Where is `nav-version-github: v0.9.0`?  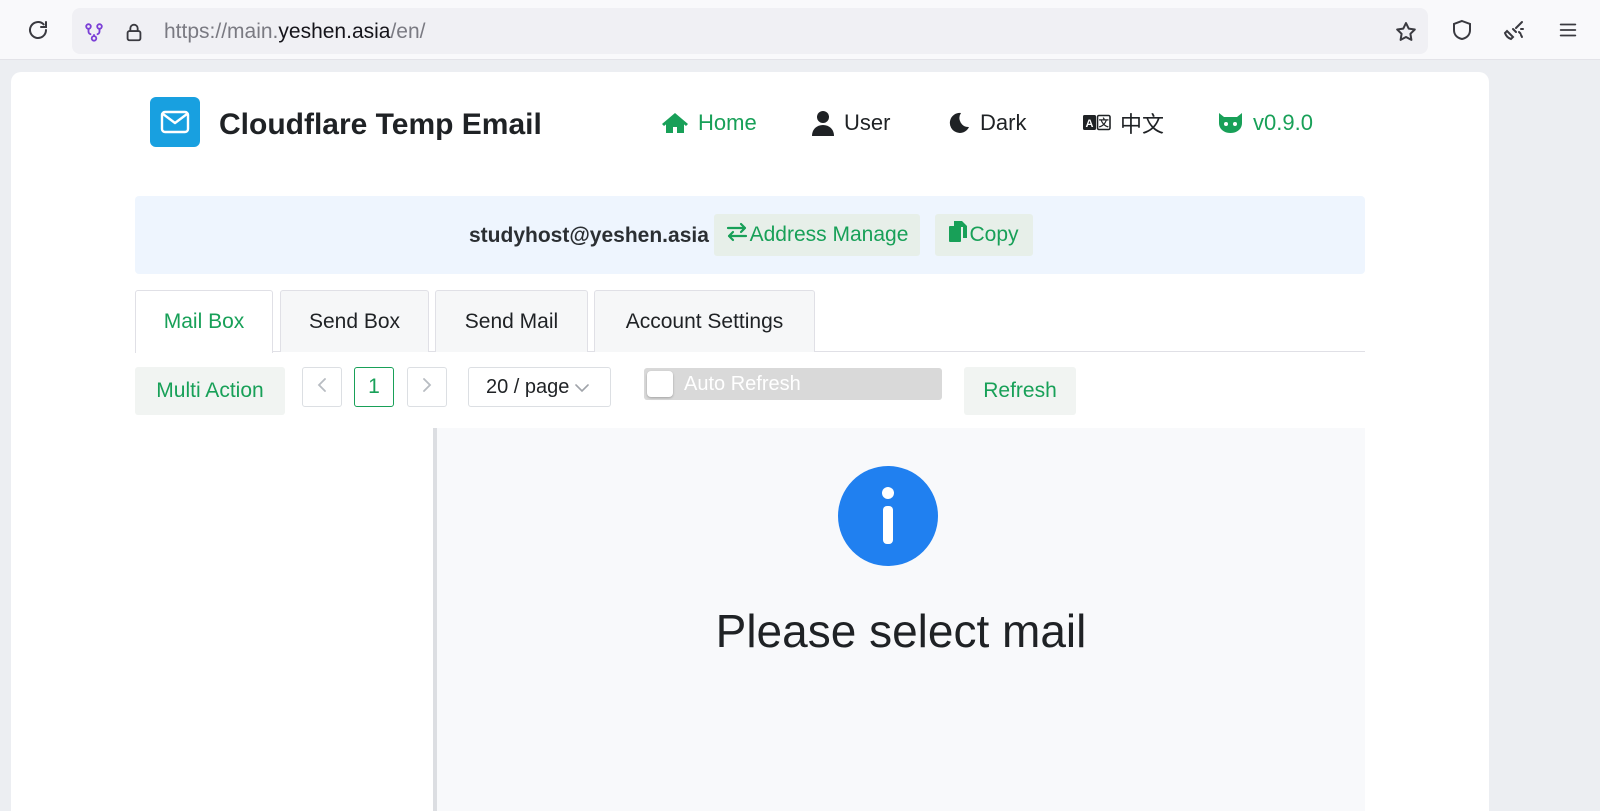 nav-version-github: v0.9.0 is located at coordinates (1265, 123).